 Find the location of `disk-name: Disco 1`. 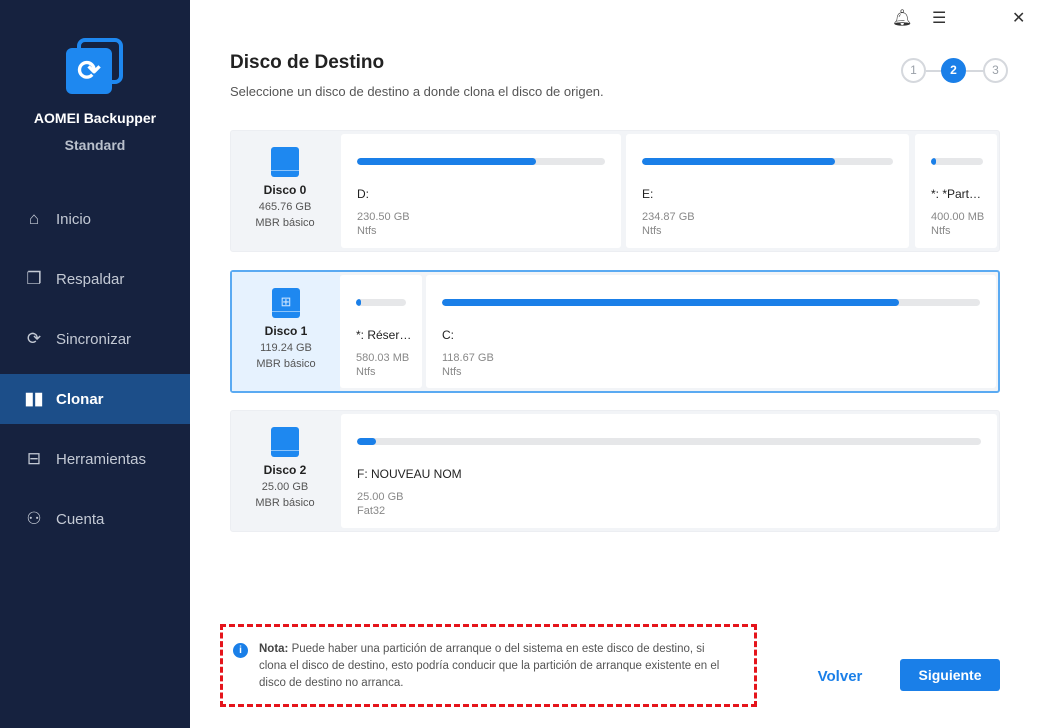

disk-name: Disco 1 is located at coordinates (286, 331).